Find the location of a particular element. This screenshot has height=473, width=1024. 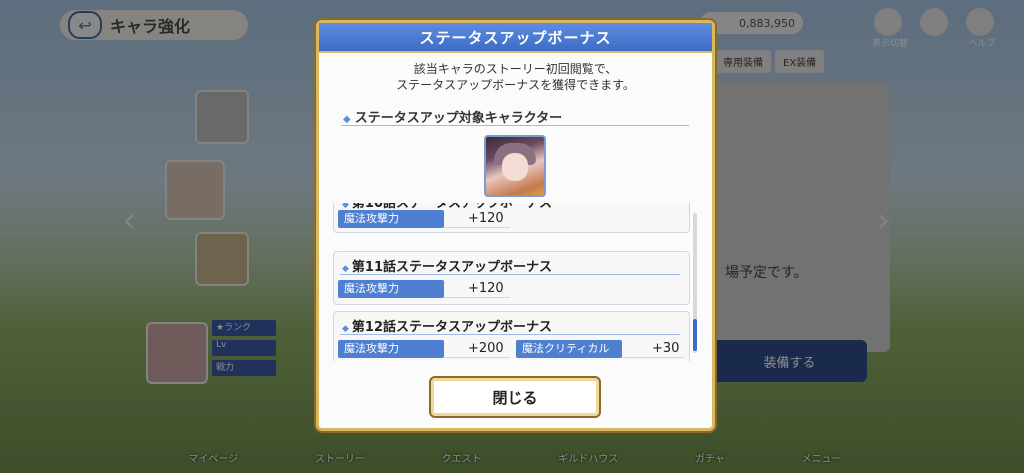

section-divider is located at coordinates (515, 125).